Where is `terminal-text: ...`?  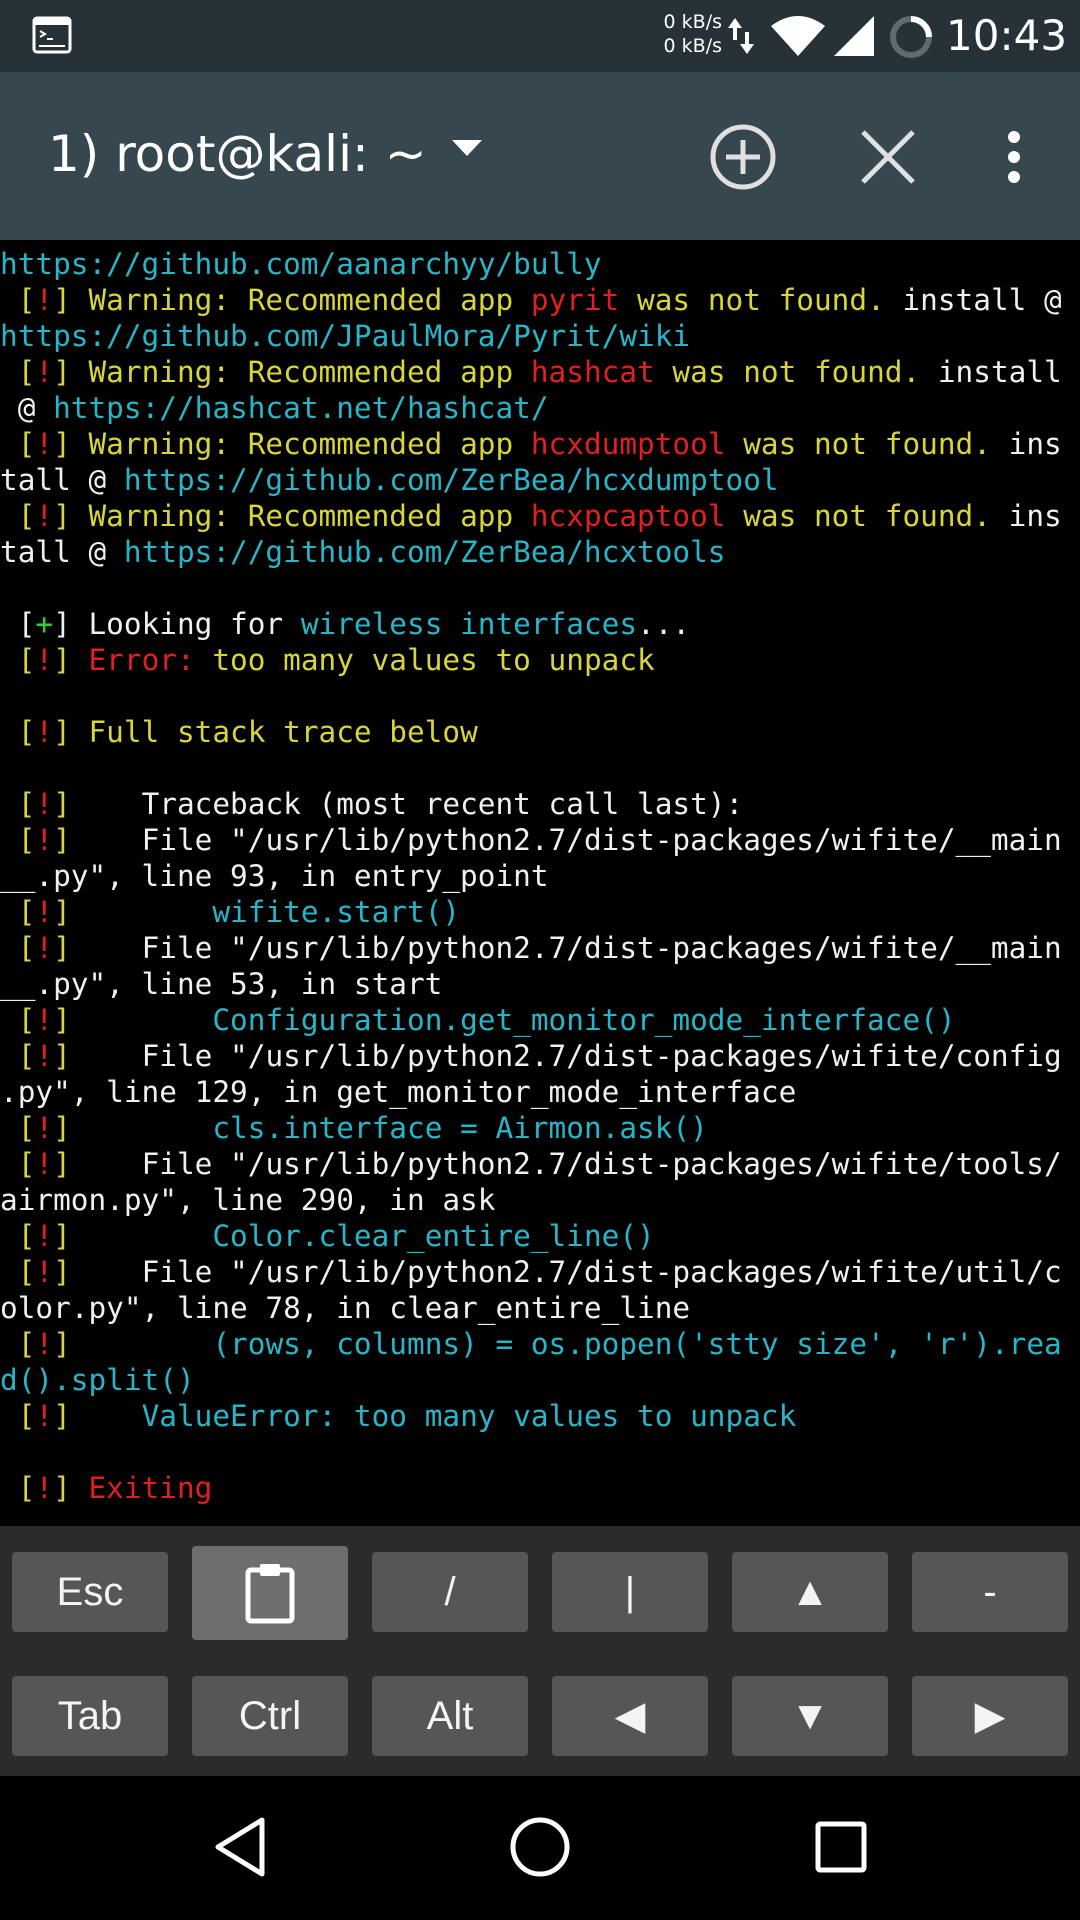 terminal-text: ... is located at coordinates (664, 624).